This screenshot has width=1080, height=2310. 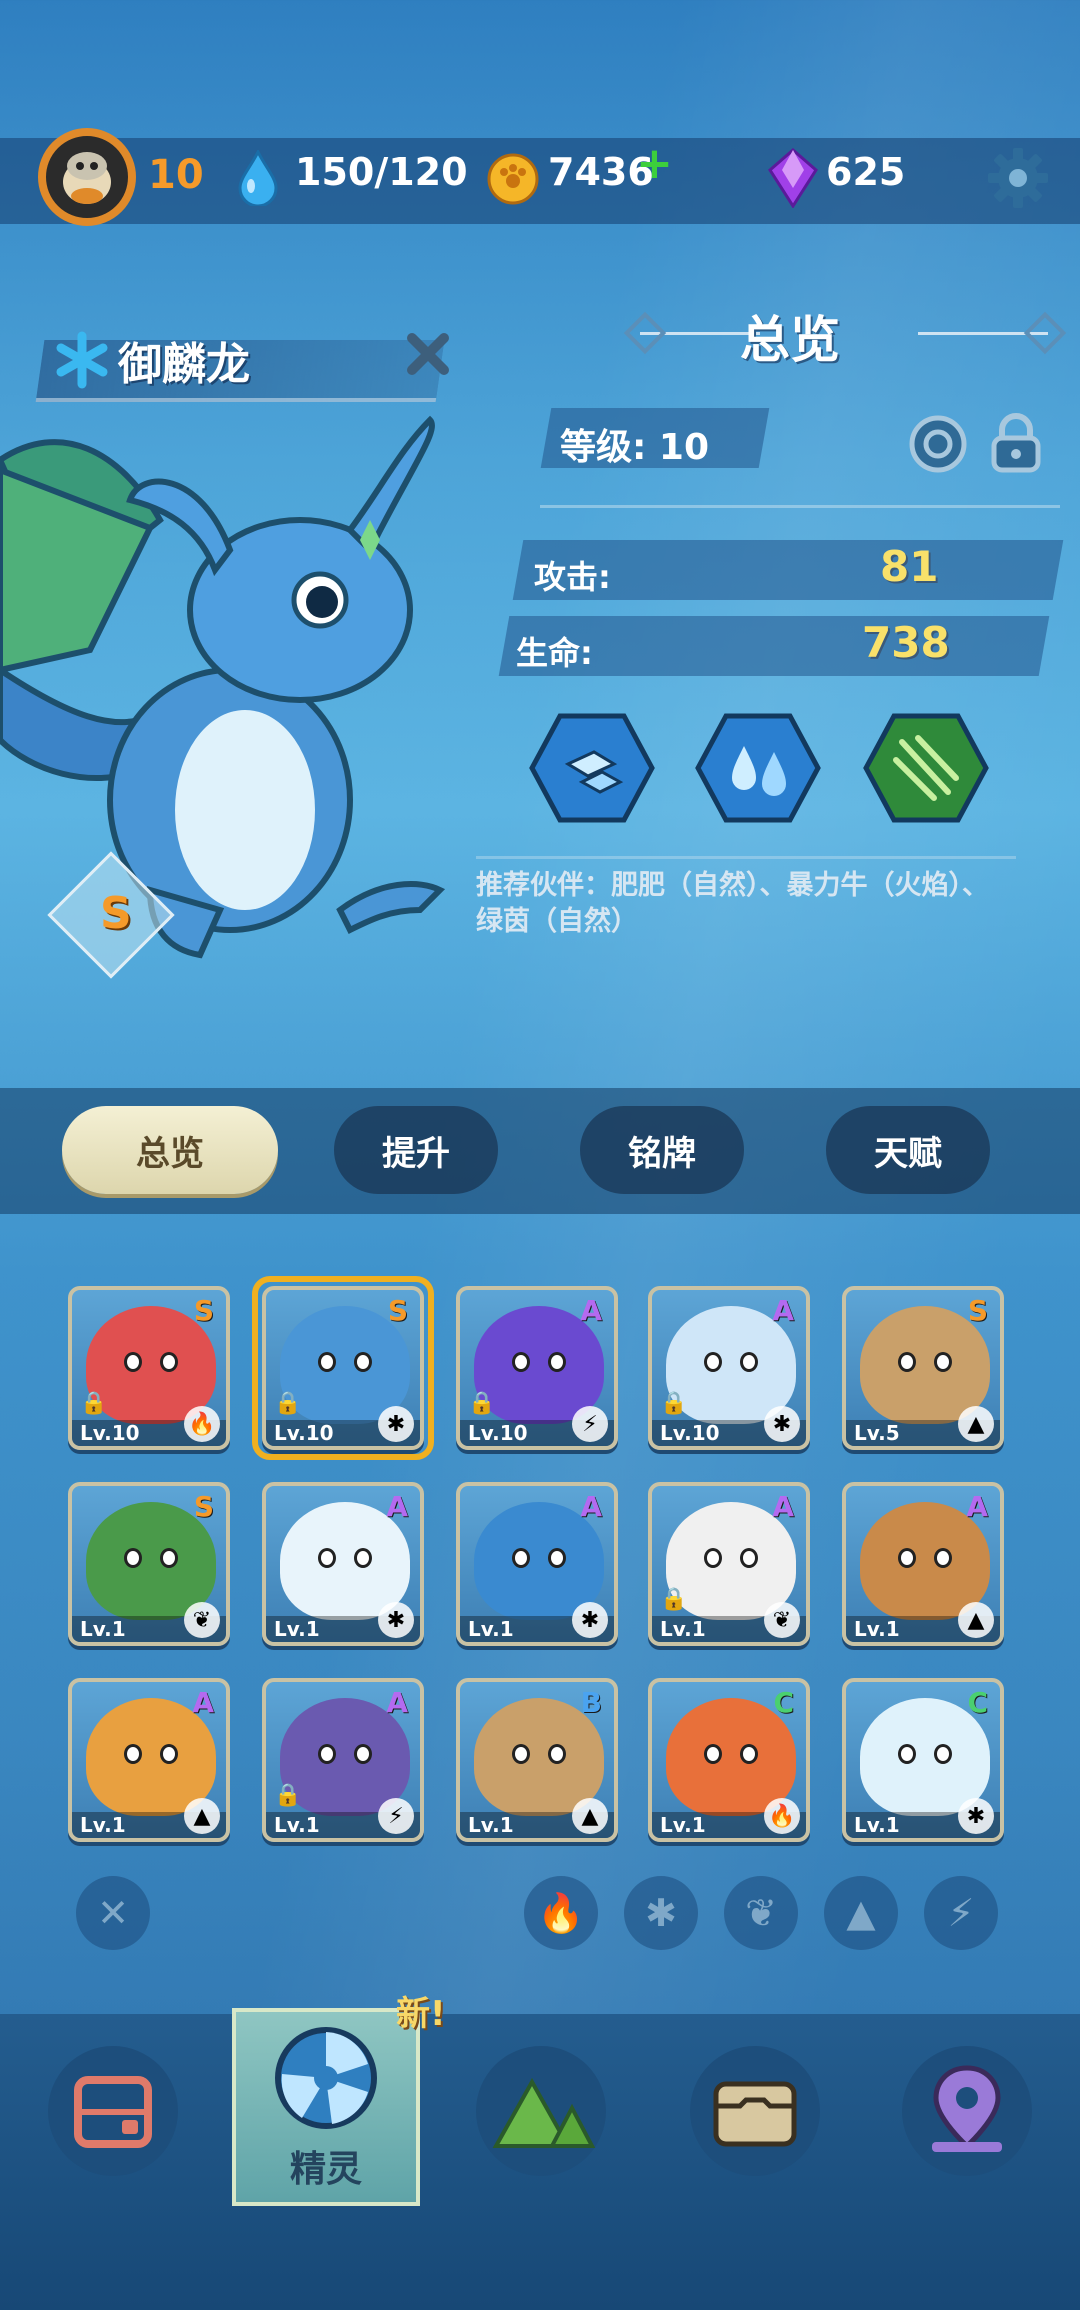 What do you see at coordinates (381, 172) in the screenshot?
I see `energy-value: 150/120` at bounding box center [381, 172].